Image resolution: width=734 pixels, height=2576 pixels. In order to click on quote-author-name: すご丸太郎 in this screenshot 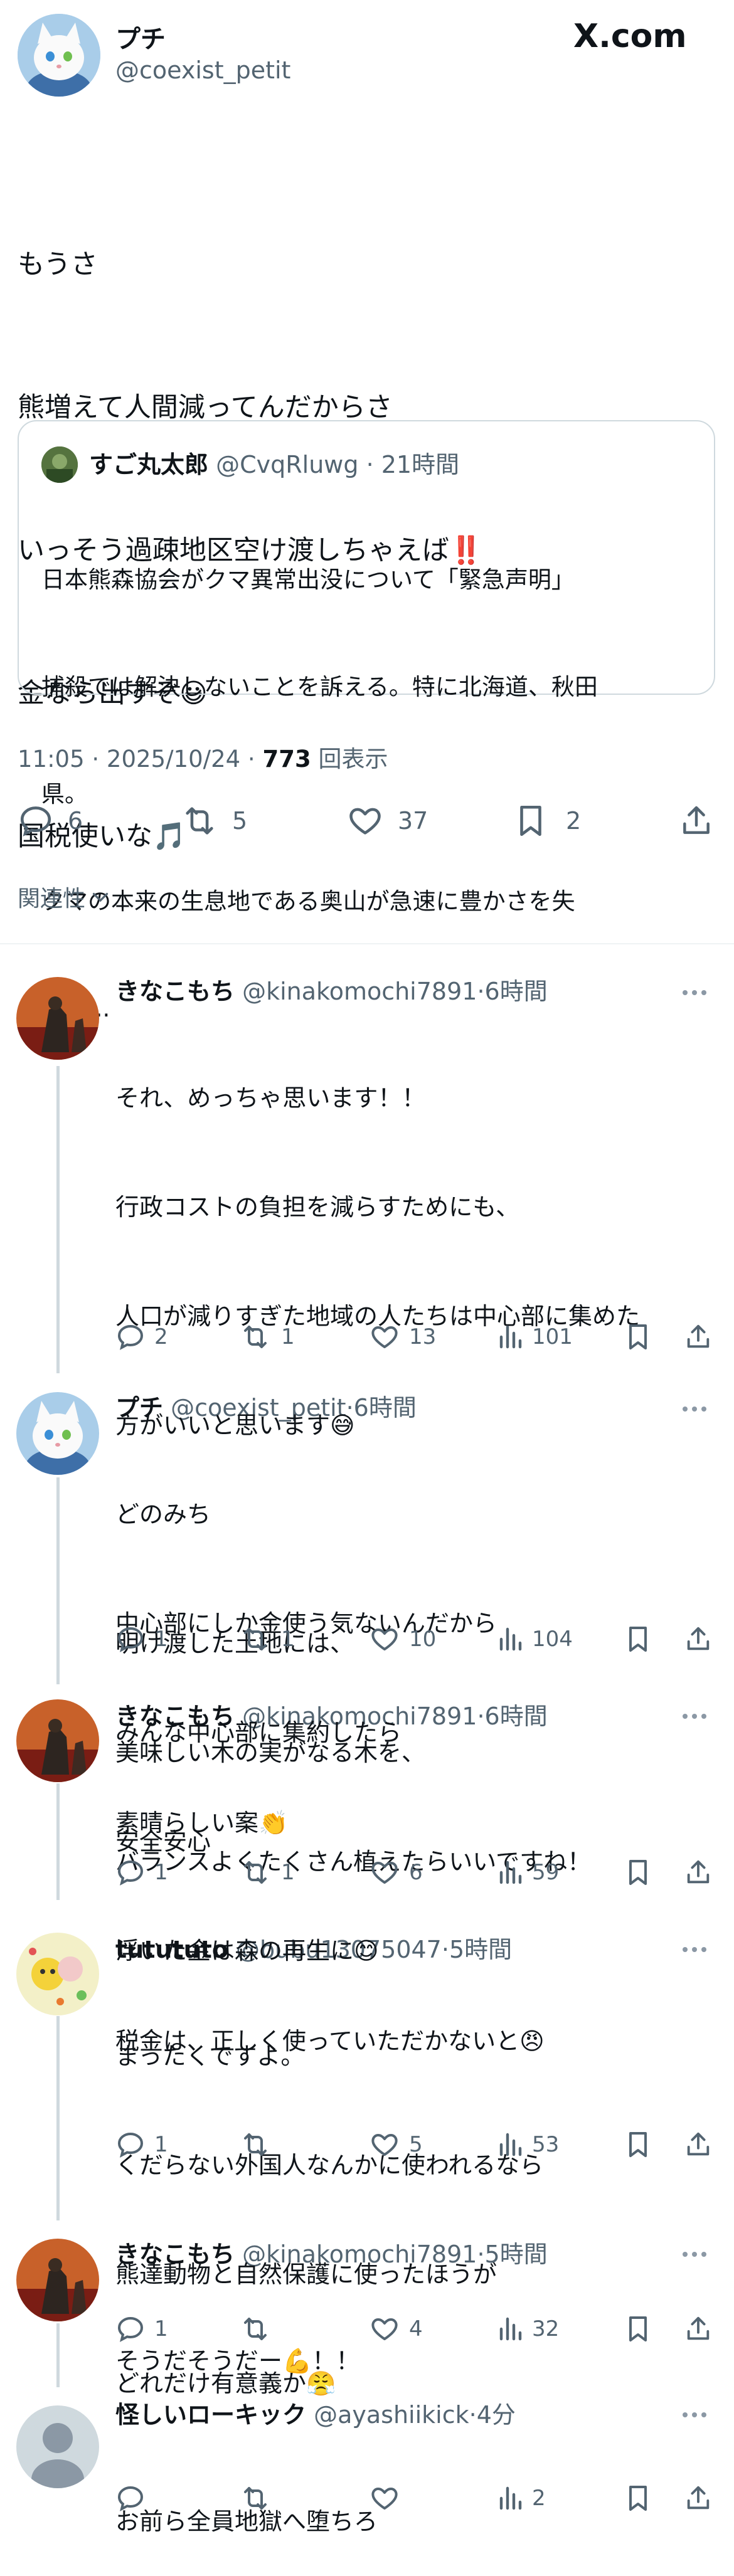, I will do `click(149, 465)`.